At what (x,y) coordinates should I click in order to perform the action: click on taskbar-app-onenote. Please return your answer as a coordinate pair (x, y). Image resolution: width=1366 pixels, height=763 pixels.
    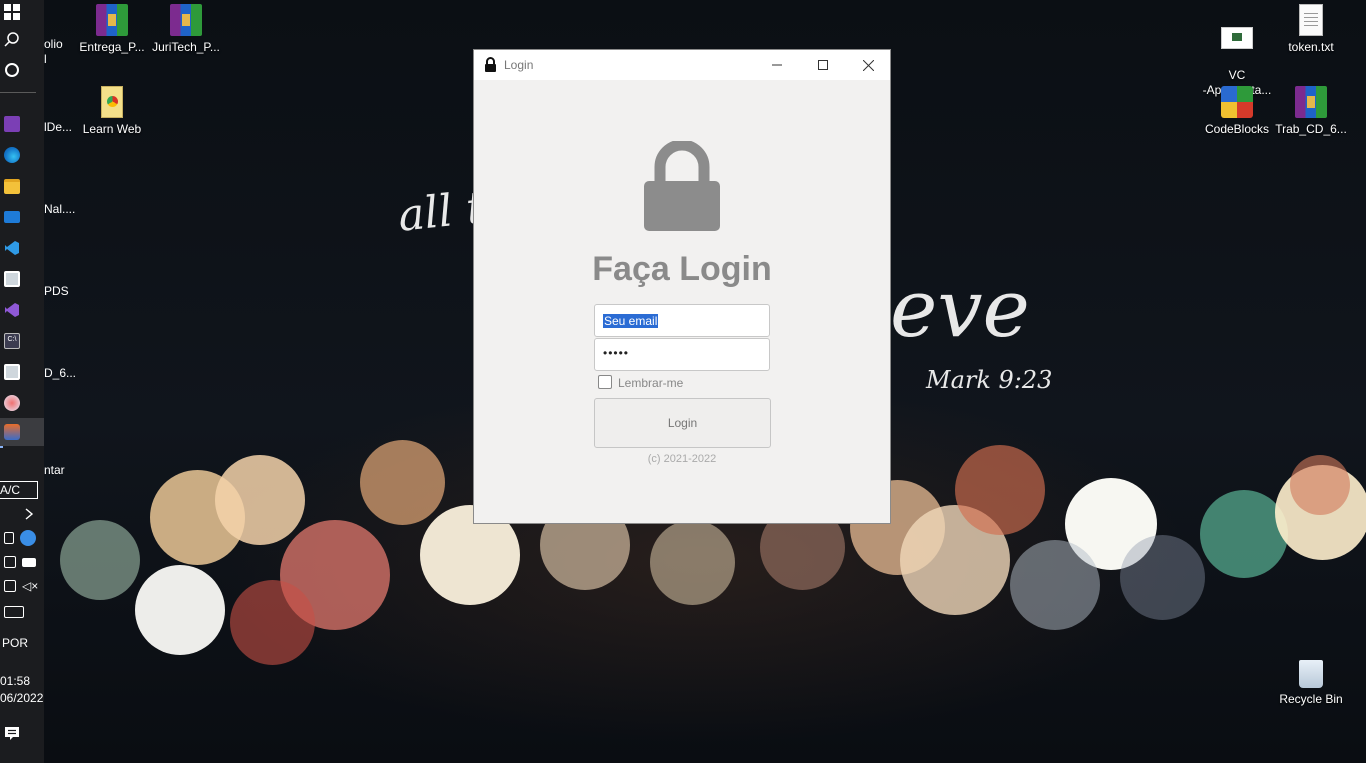
    Looking at the image, I should click on (22, 124).